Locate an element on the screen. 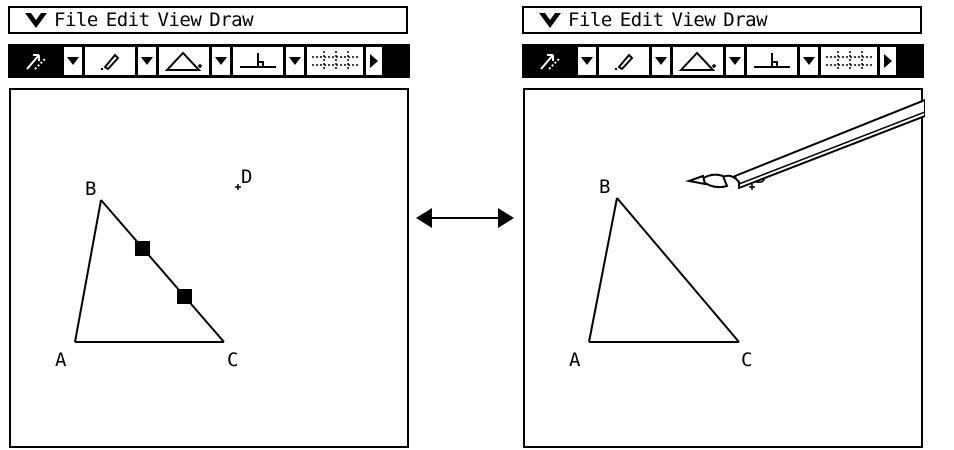 Image resolution: width=954 pixels, height=450 pixels. double-arrow-icon is located at coordinates (465, 218).